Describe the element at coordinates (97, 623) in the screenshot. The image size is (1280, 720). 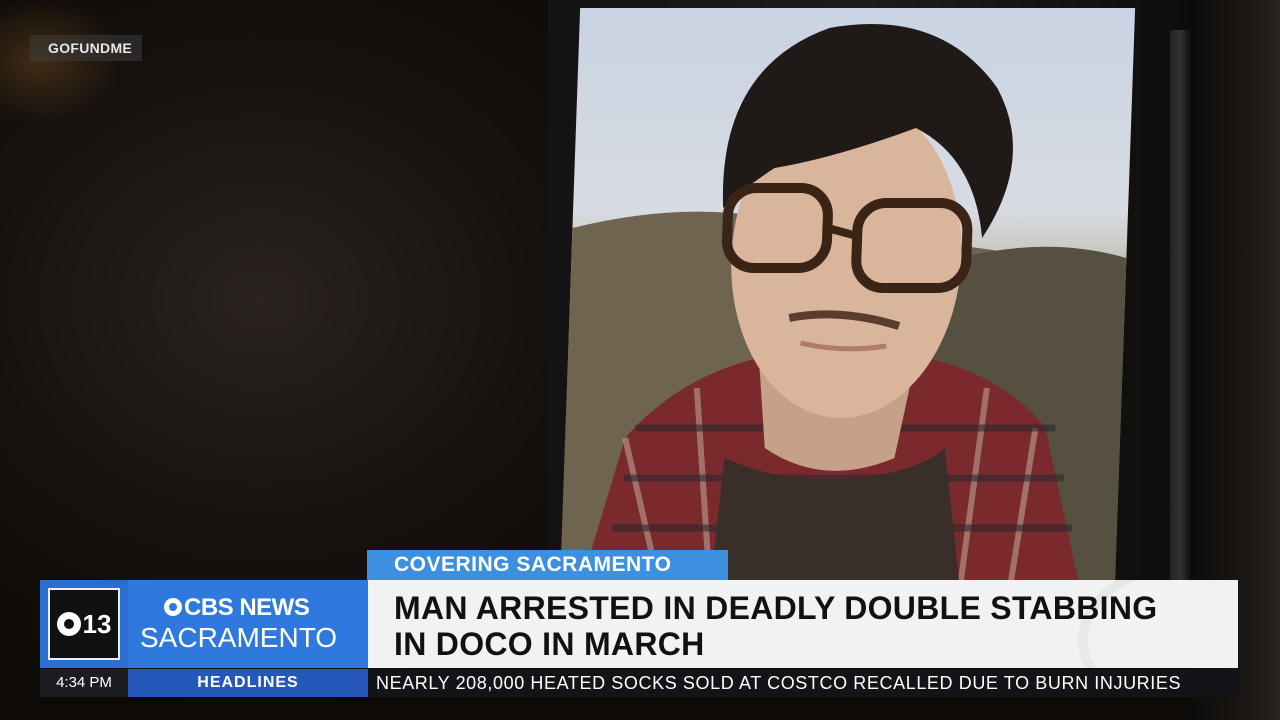
I see `channel-number: 13` at that location.